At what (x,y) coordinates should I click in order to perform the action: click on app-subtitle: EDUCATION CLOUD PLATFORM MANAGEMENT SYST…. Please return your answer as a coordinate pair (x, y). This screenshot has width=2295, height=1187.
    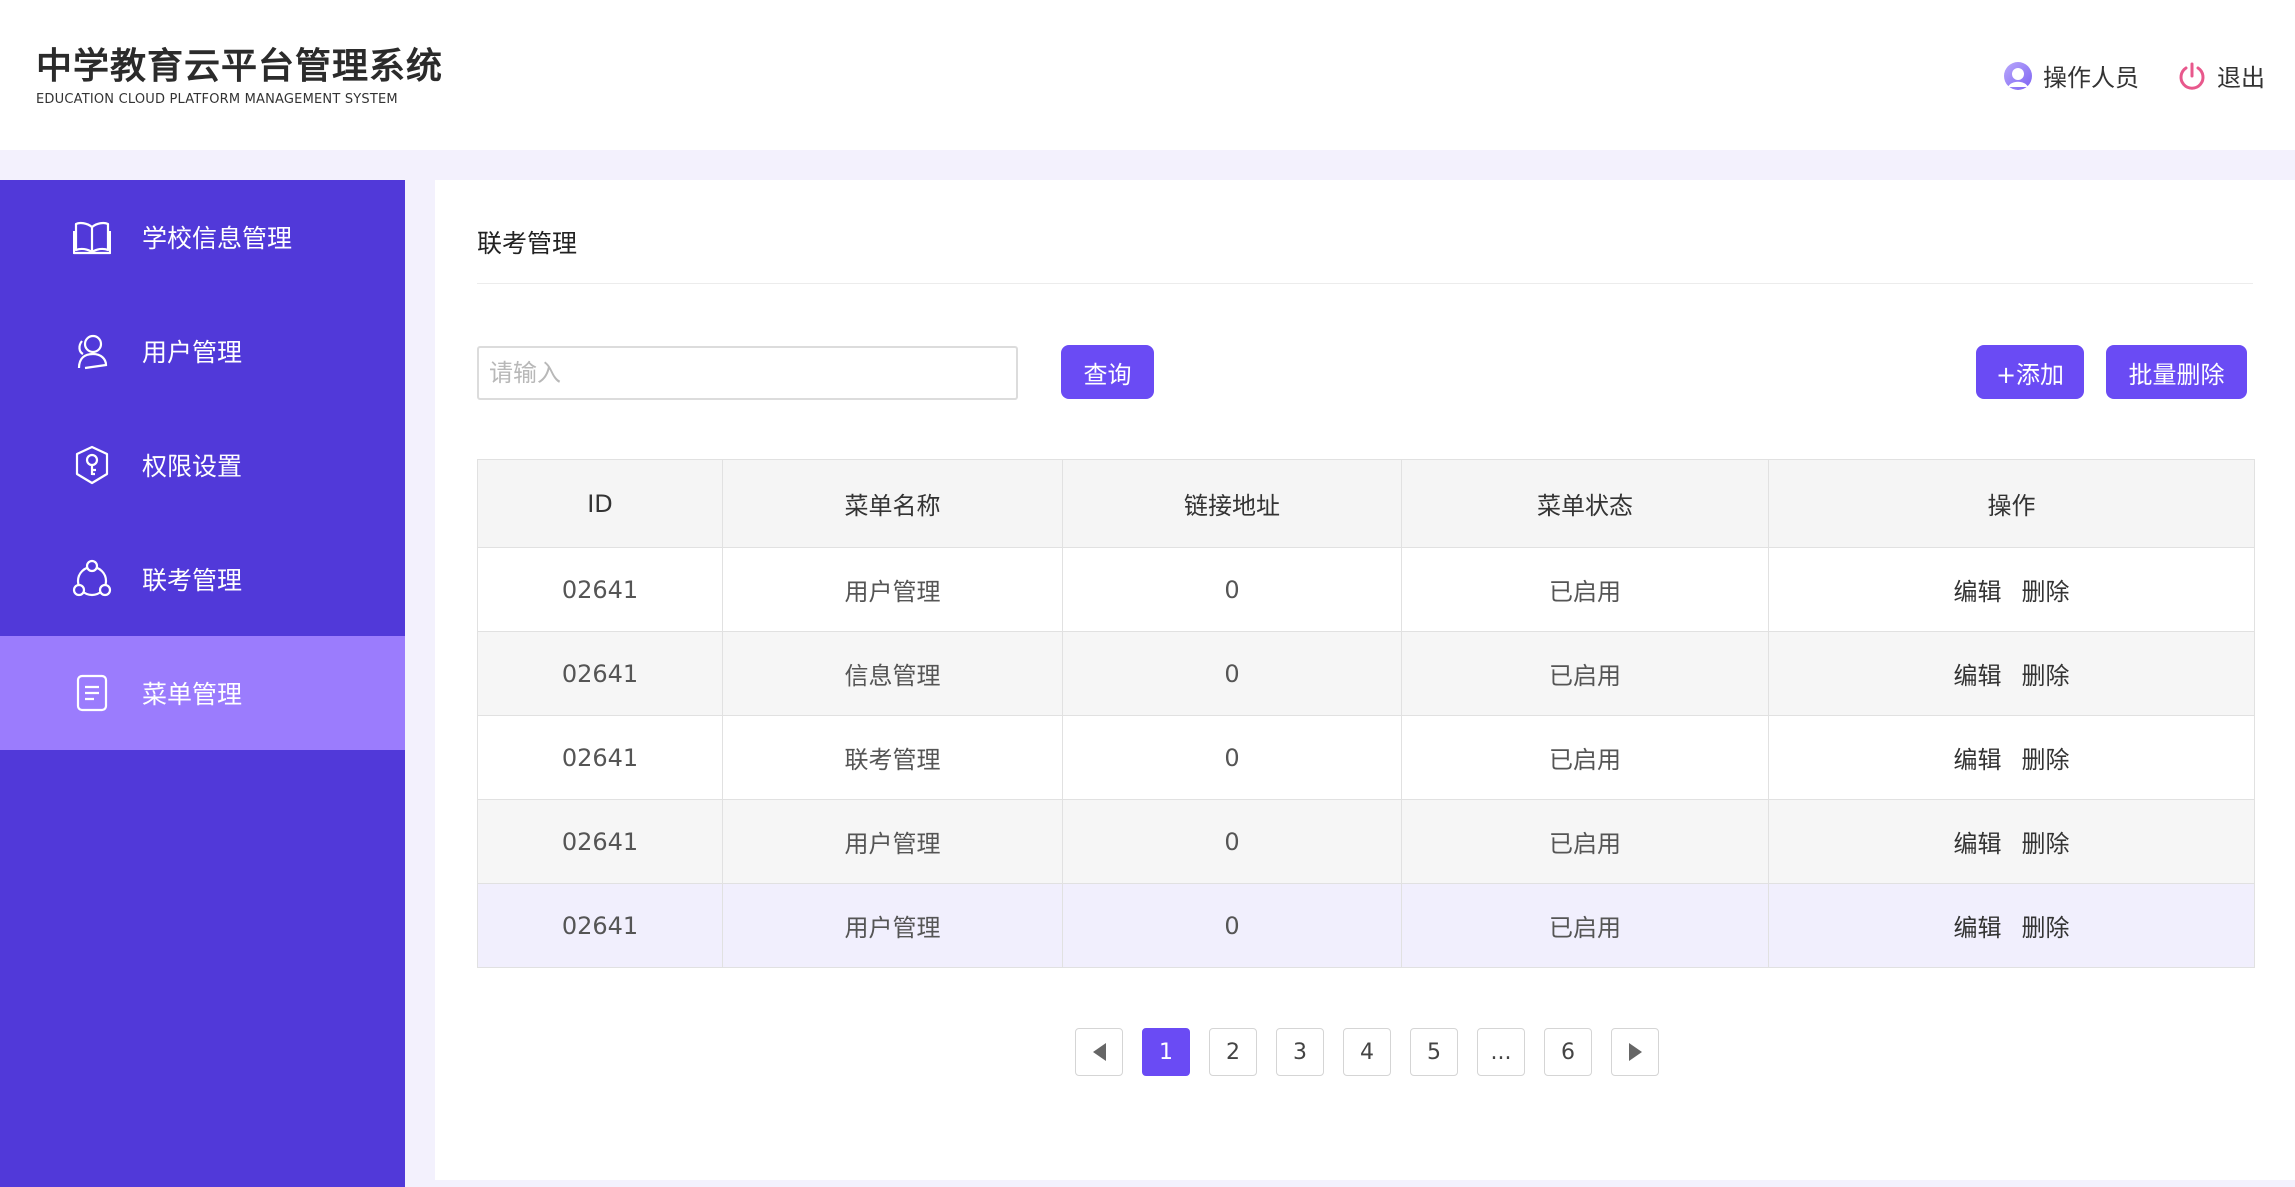
    Looking at the image, I should click on (217, 99).